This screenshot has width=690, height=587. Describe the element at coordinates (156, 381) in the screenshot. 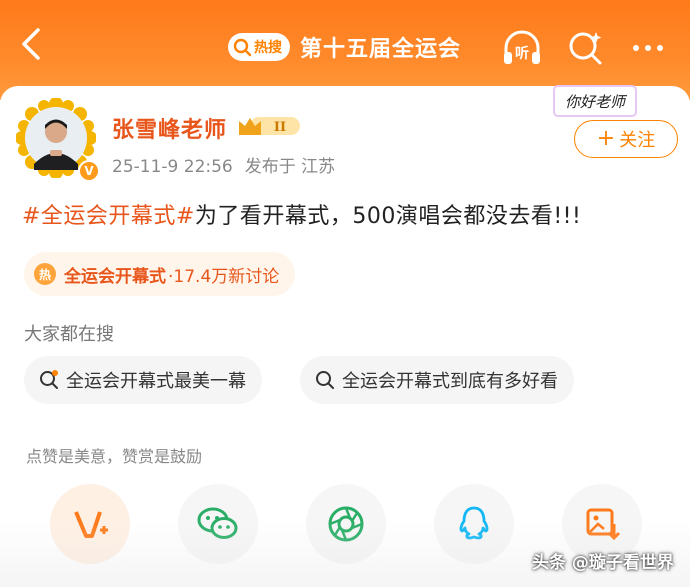

I see `search-suggestion-text: 全运会开幕式最美一幕` at that location.